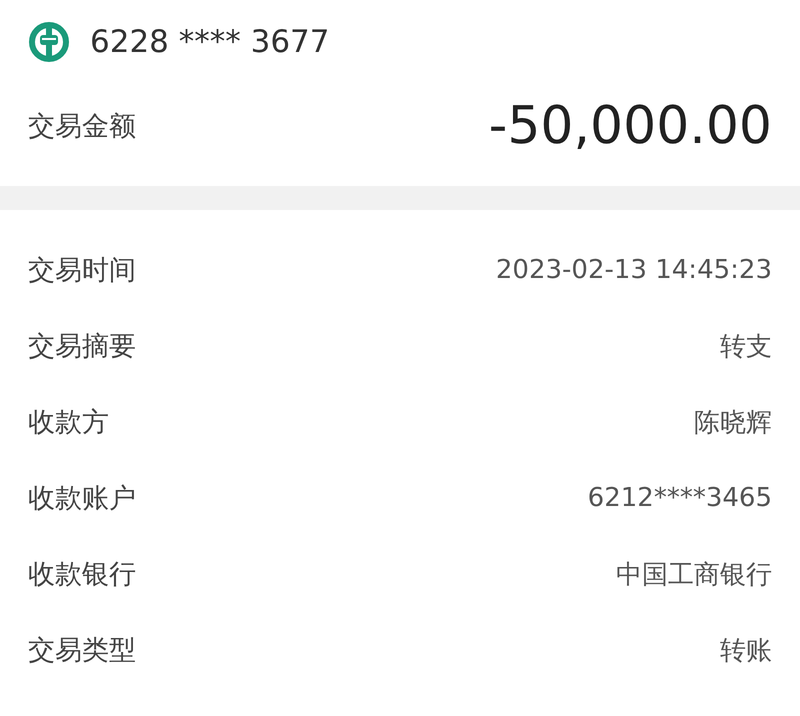  I want to click on detail-value: 陈晓辉, so click(733, 423).